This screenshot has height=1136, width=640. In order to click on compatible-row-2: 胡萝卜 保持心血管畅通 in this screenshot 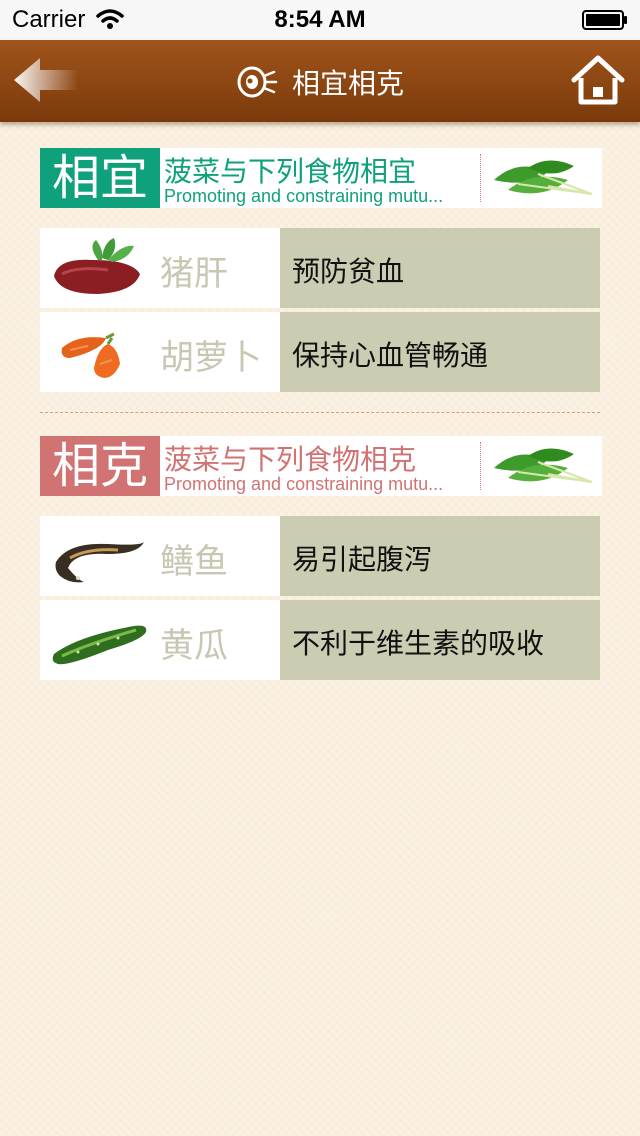, I will do `click(320, 352)`.